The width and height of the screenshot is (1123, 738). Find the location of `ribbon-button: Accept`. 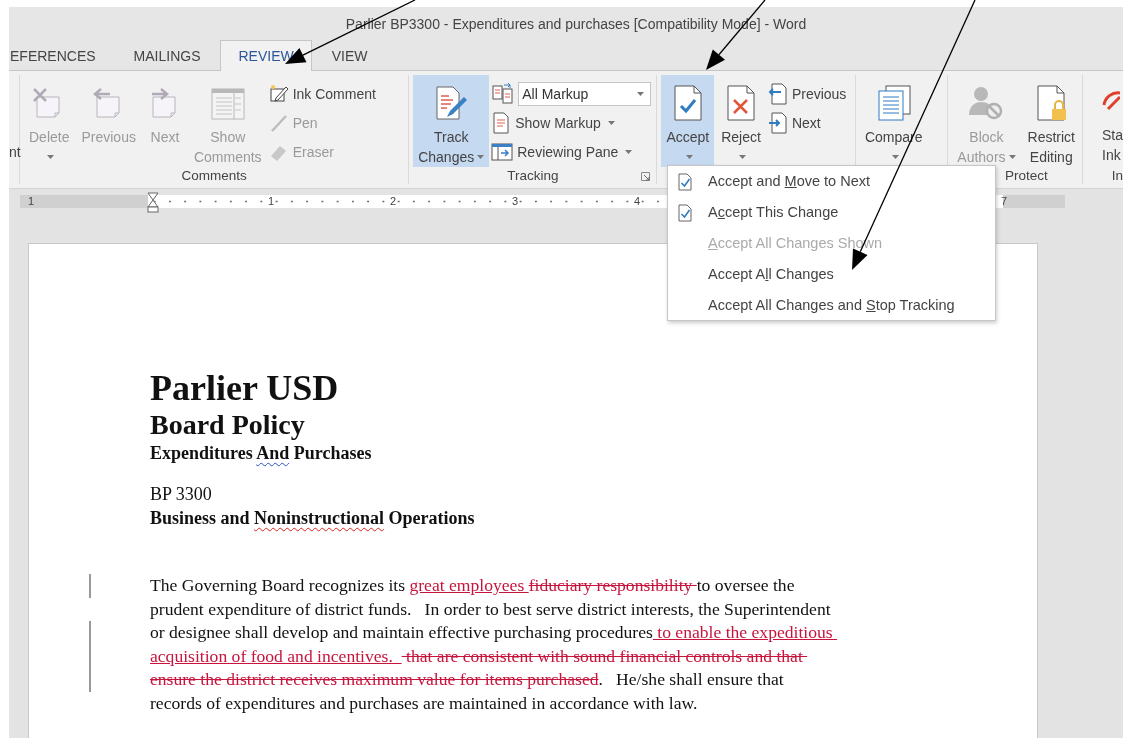

ribbon-button: Accept is located at coordinates (688, 121).